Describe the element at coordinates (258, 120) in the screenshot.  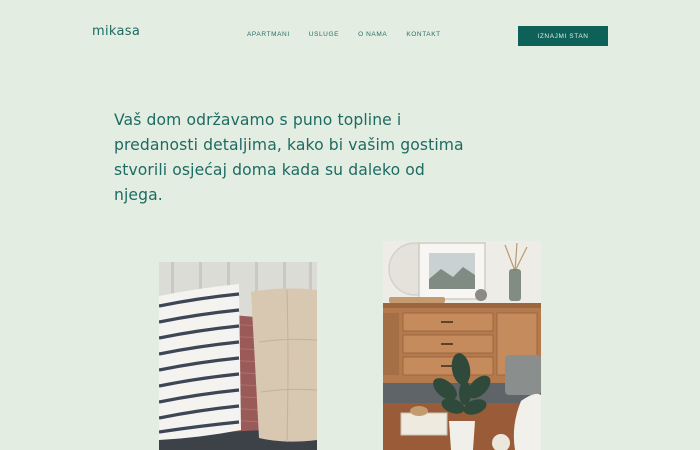
I see `hero-line-1: Vaš dom održavamo s puno topline i` at that location.